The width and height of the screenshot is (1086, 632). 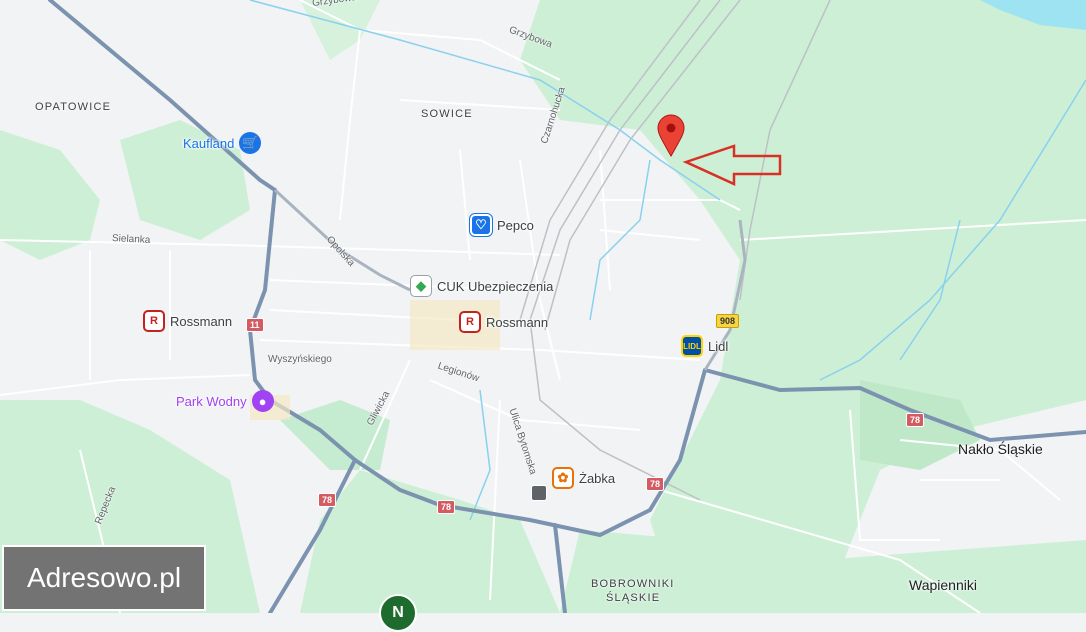 What do you see at coordinates (943, 585) in the screenshot?
I see `town-label-wapienniki: Wapienniki` at bounding box center [943, 585].